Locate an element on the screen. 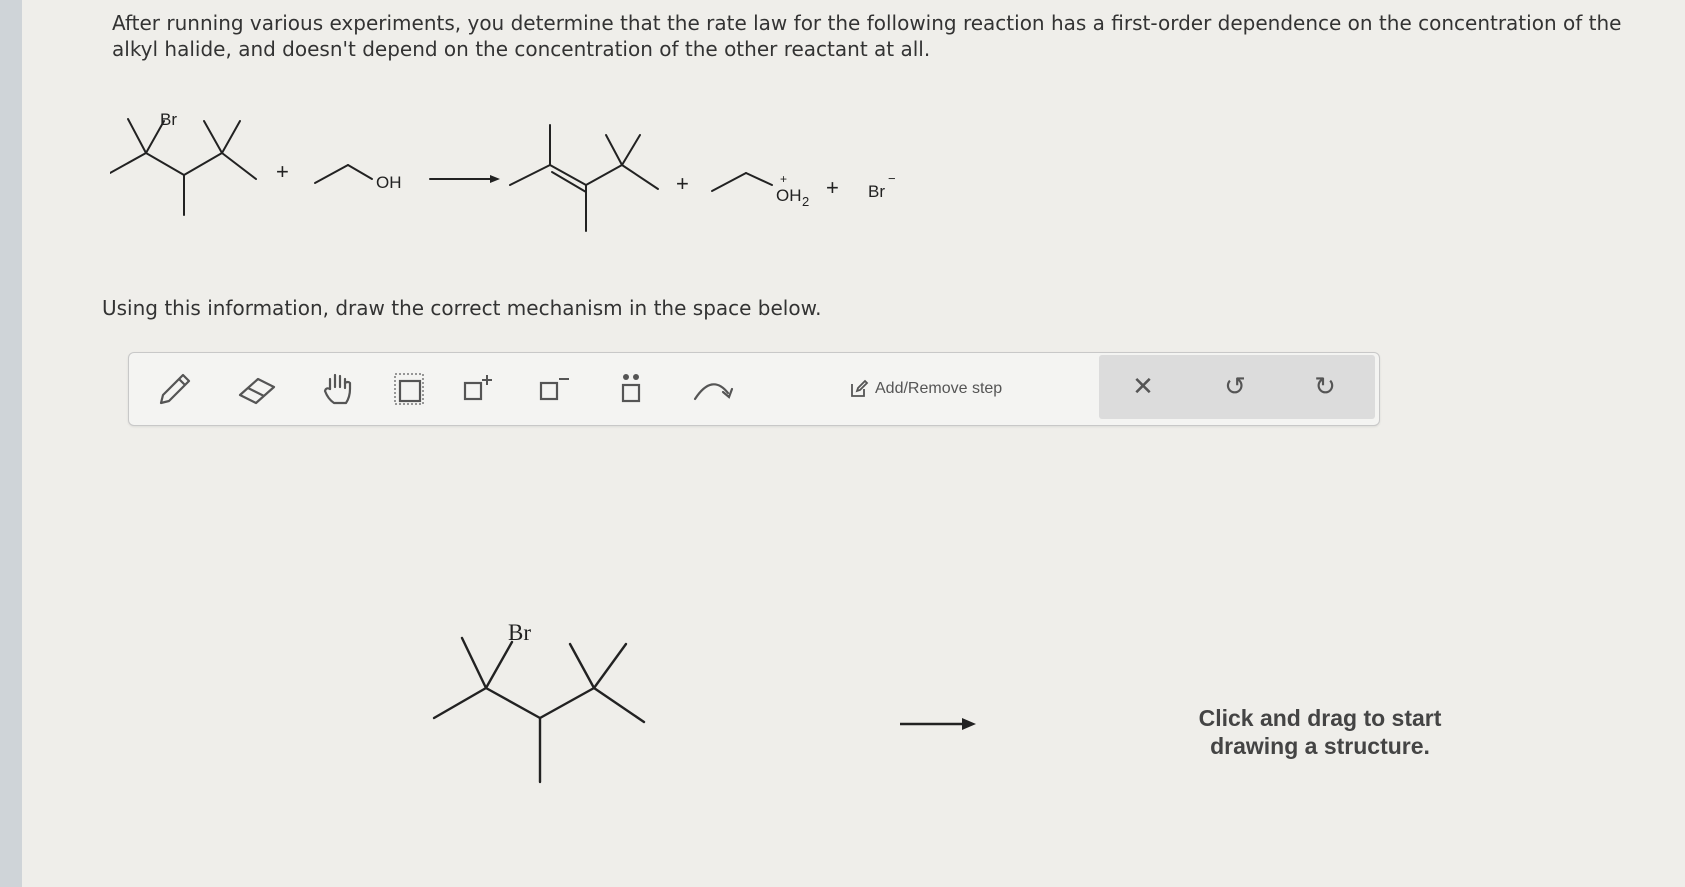  drawing-toolbar: Add/Remove step ✕ ↺ ↻ is located at coordinates (754, 389).